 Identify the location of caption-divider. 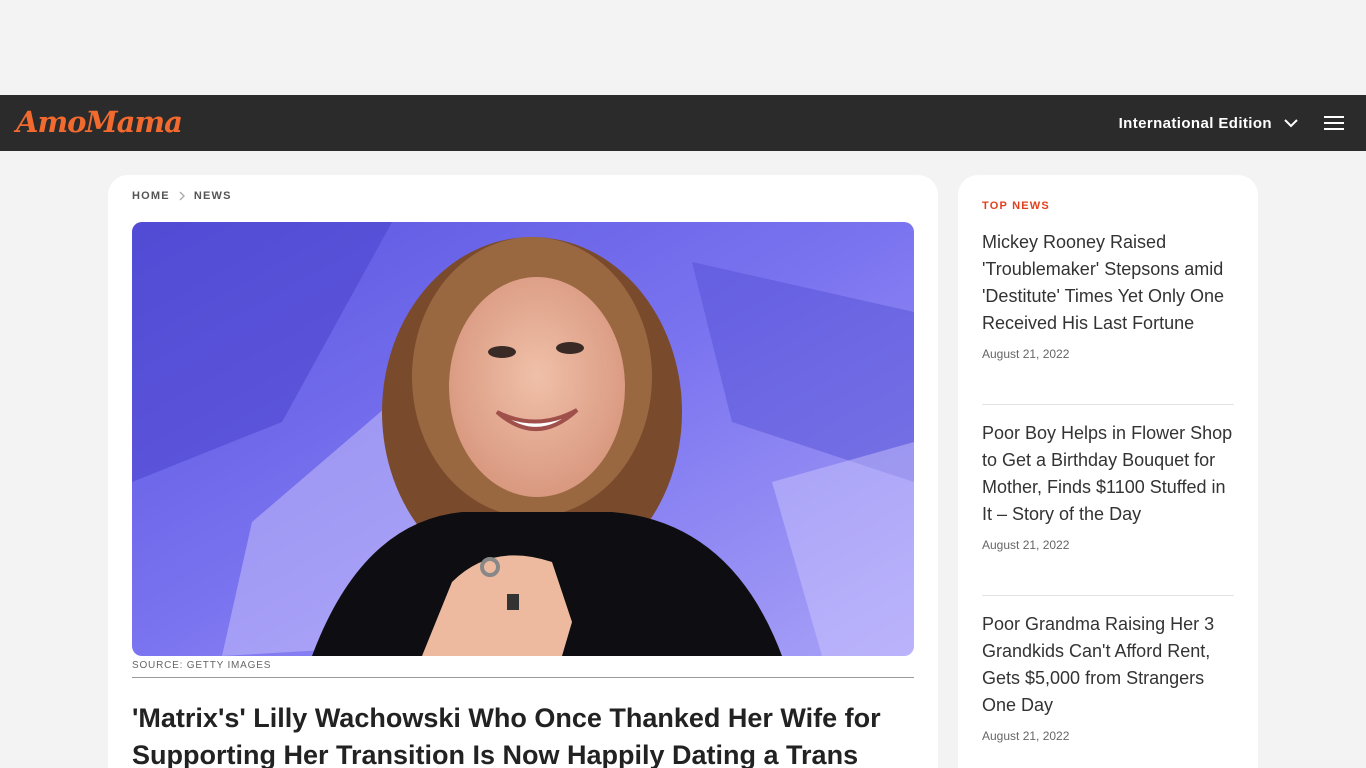
(523, 677).